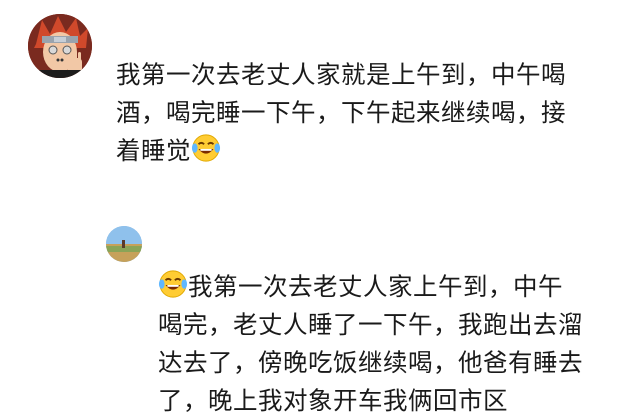  What do you see at coordinates (375, 286) in the screenshot?
I see `comment-2-line-text: 我第一次去老丈人家上午到，中午` at bounding box center [375, 286].